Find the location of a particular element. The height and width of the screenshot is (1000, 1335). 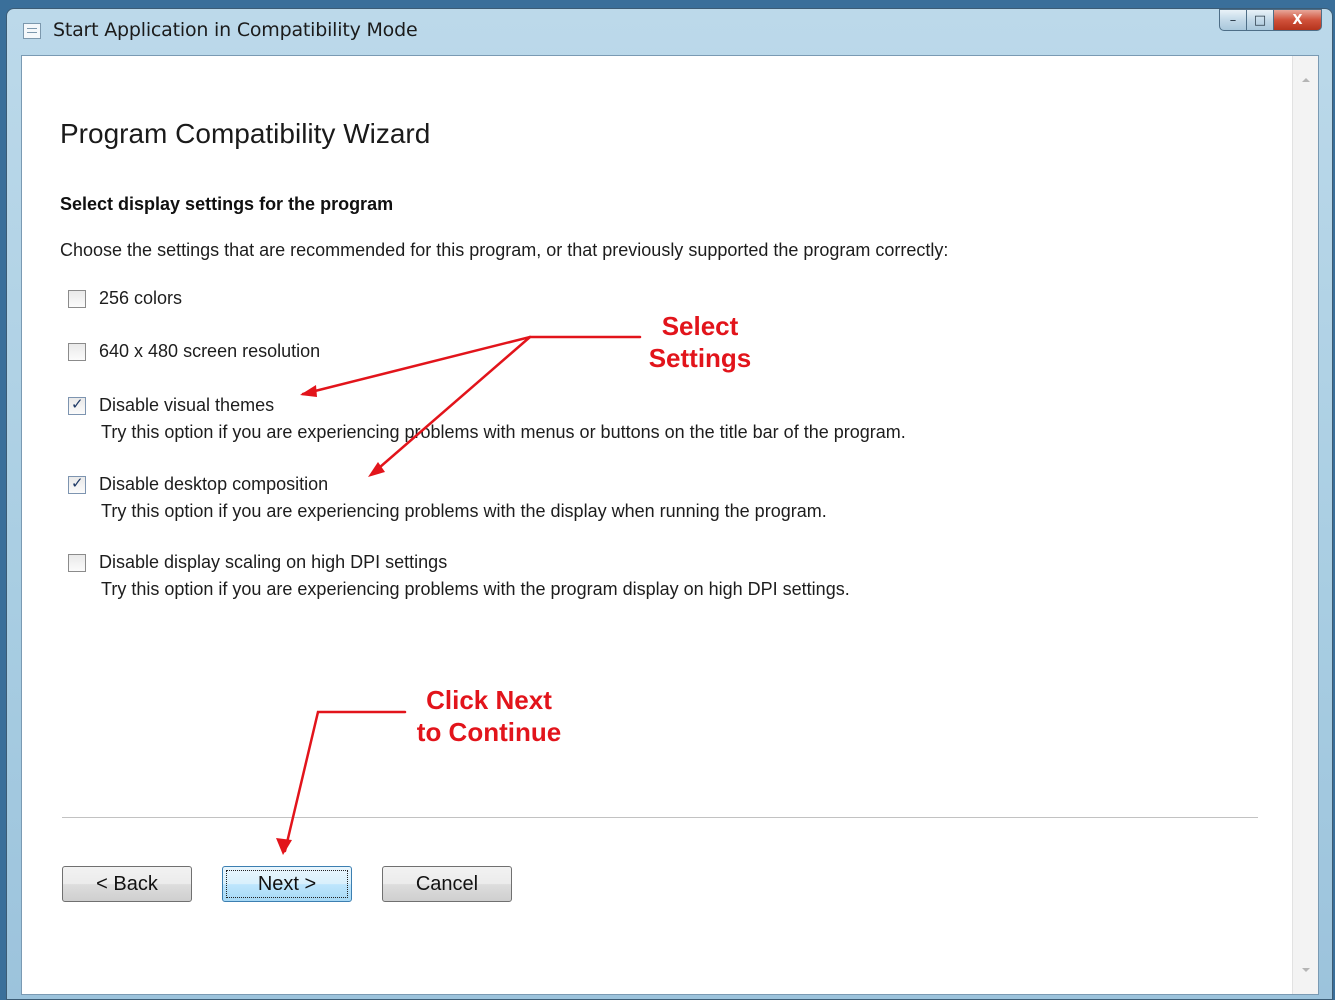

annotation-line: Select is located at coordinates (700, 326).